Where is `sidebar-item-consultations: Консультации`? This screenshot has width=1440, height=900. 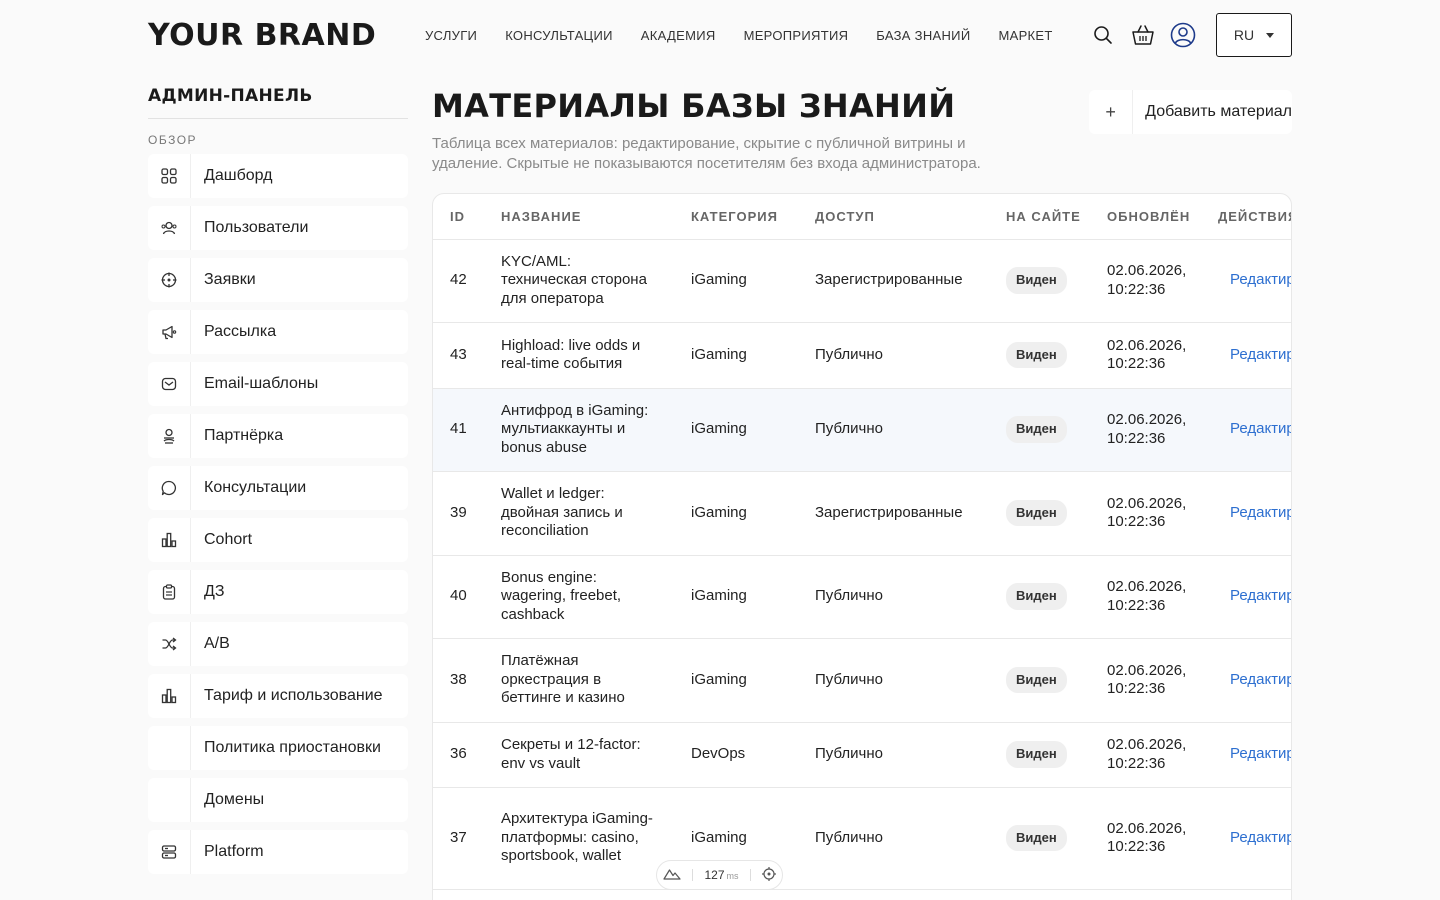
sidebar-item-consultations: Консультации is located at coordinates (278, 488).